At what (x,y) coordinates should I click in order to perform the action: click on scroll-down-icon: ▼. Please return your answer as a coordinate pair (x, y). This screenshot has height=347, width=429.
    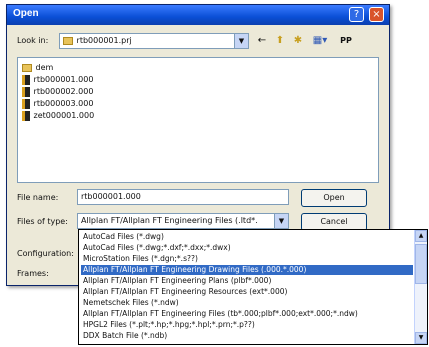
    Looking at the image, I should click on (421, 338).